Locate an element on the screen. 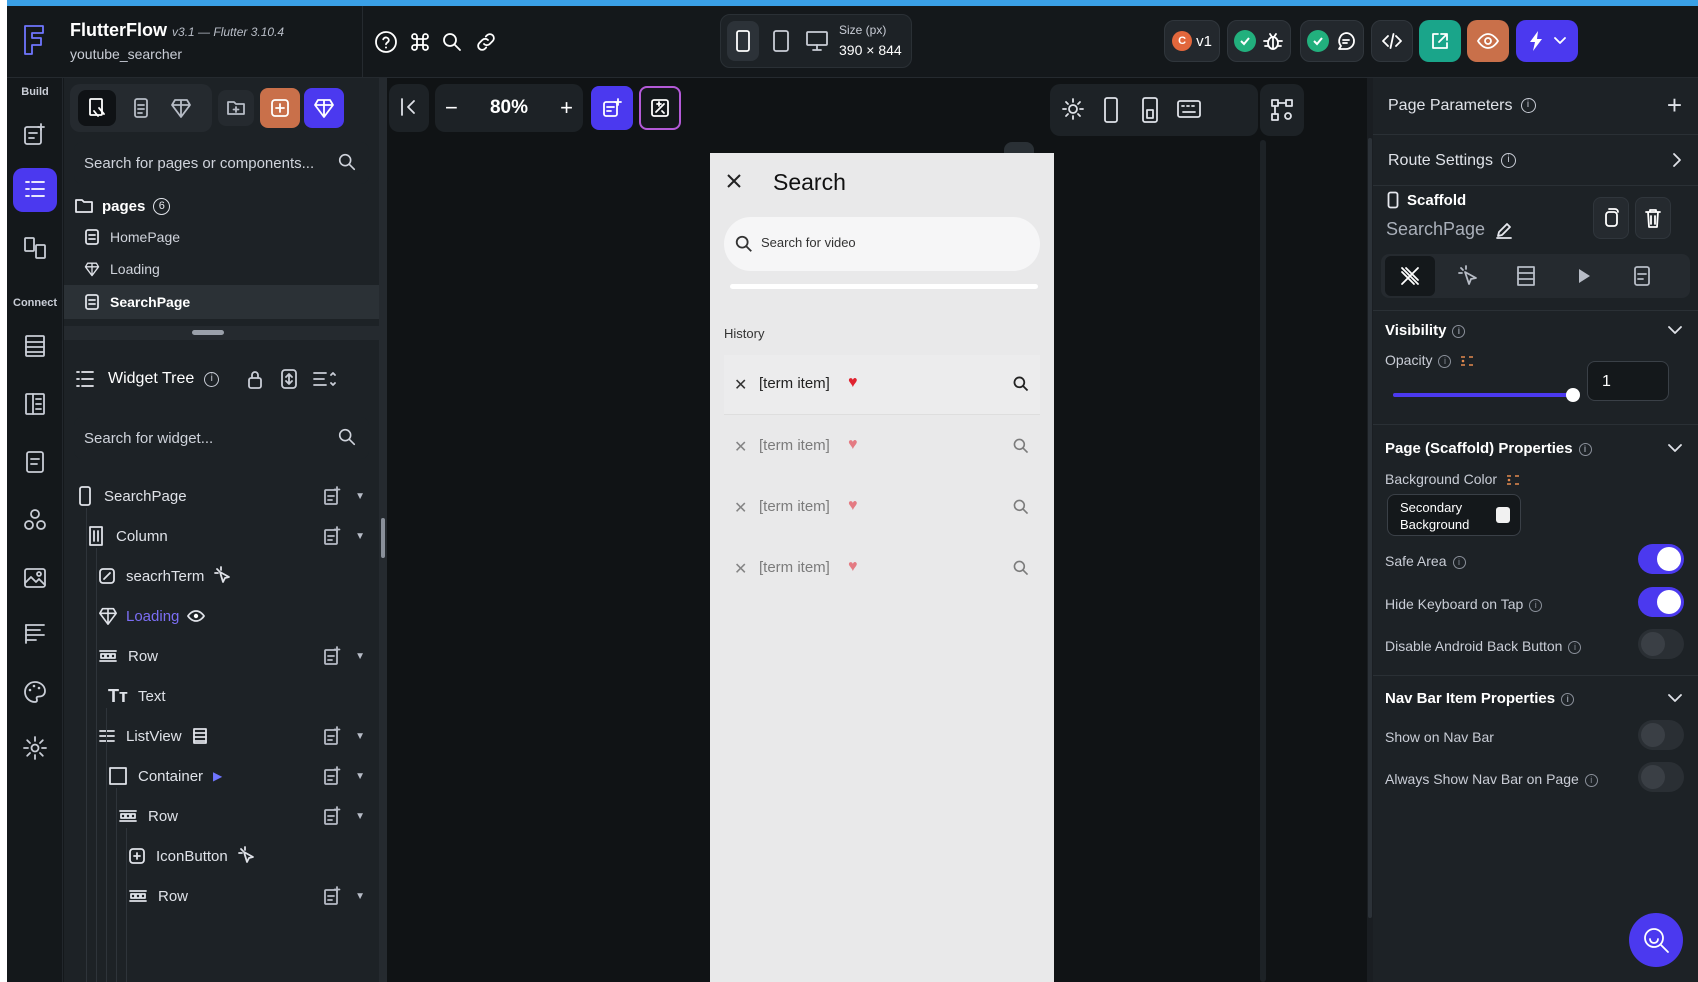 This screenshot has width=1698, height=982. debug-button is located at coordinates (1259, 41).